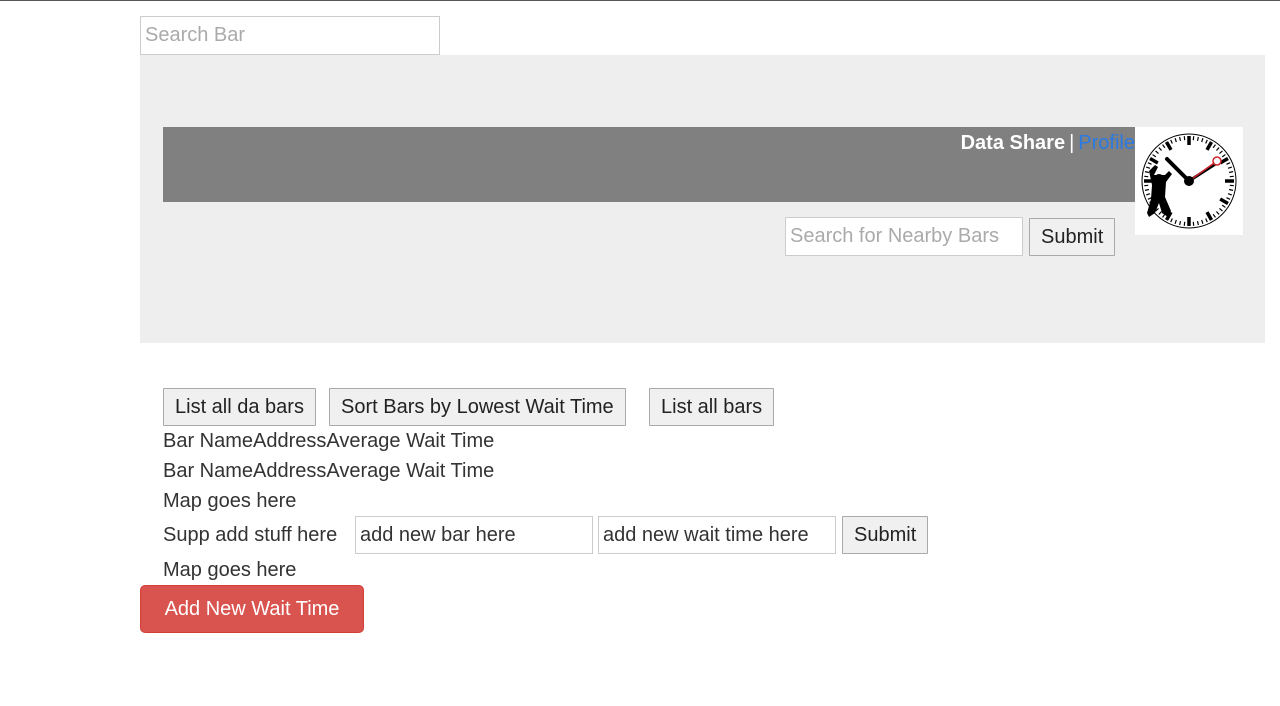 The image size is (1280, 706). I want to click on nav-profile-link: Profile, so click(1106, 143).